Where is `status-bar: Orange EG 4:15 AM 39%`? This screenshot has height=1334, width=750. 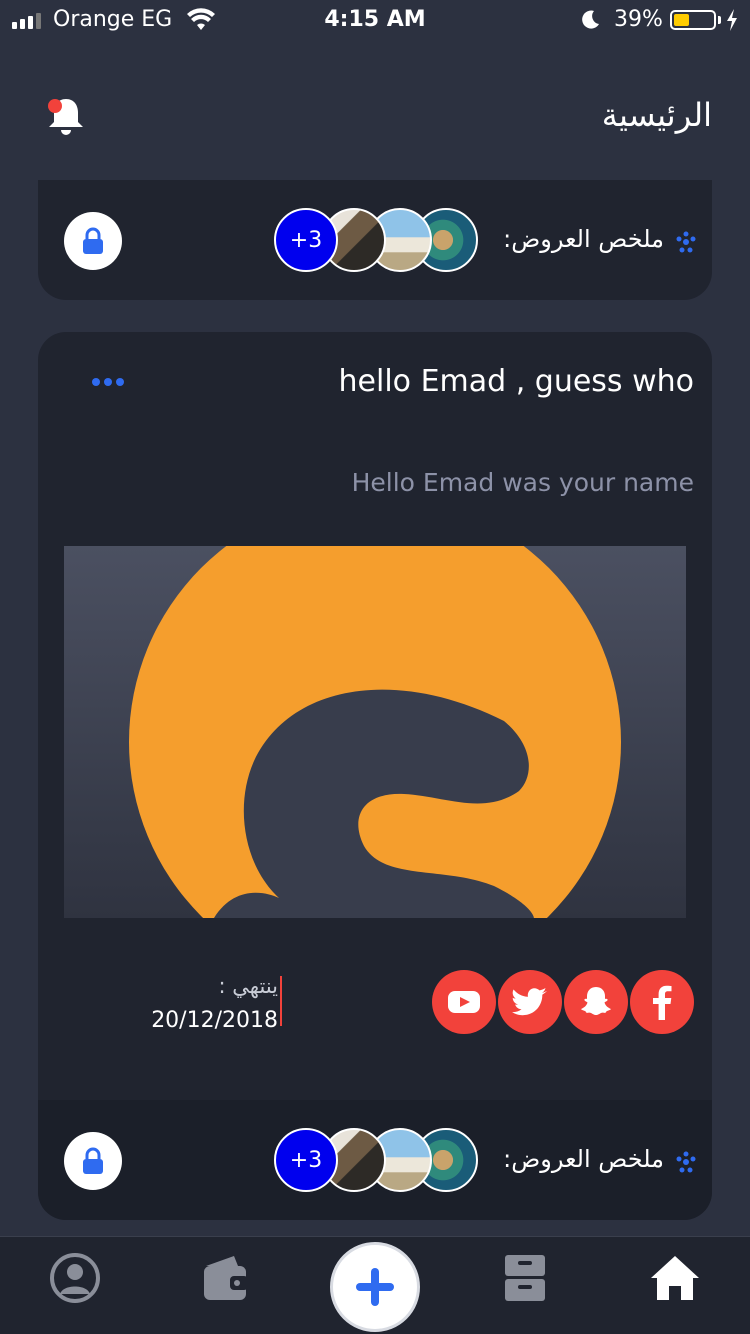
status-bar: Orange EG 4:15 AM 39% is located at coordinates (375, 20).